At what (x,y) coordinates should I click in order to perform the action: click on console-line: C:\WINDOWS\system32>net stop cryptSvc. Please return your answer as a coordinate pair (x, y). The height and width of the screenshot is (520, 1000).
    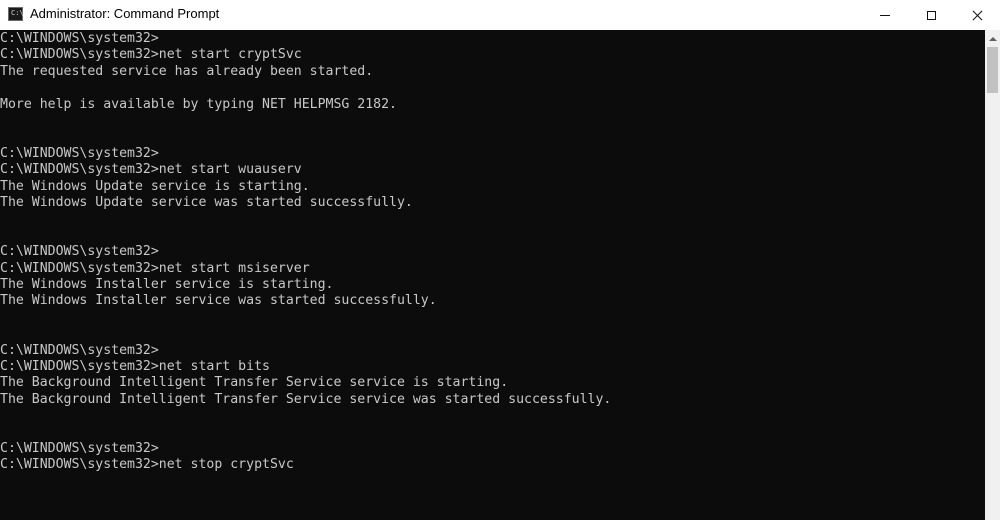
    Looking at the image, I should click on (147, 465).